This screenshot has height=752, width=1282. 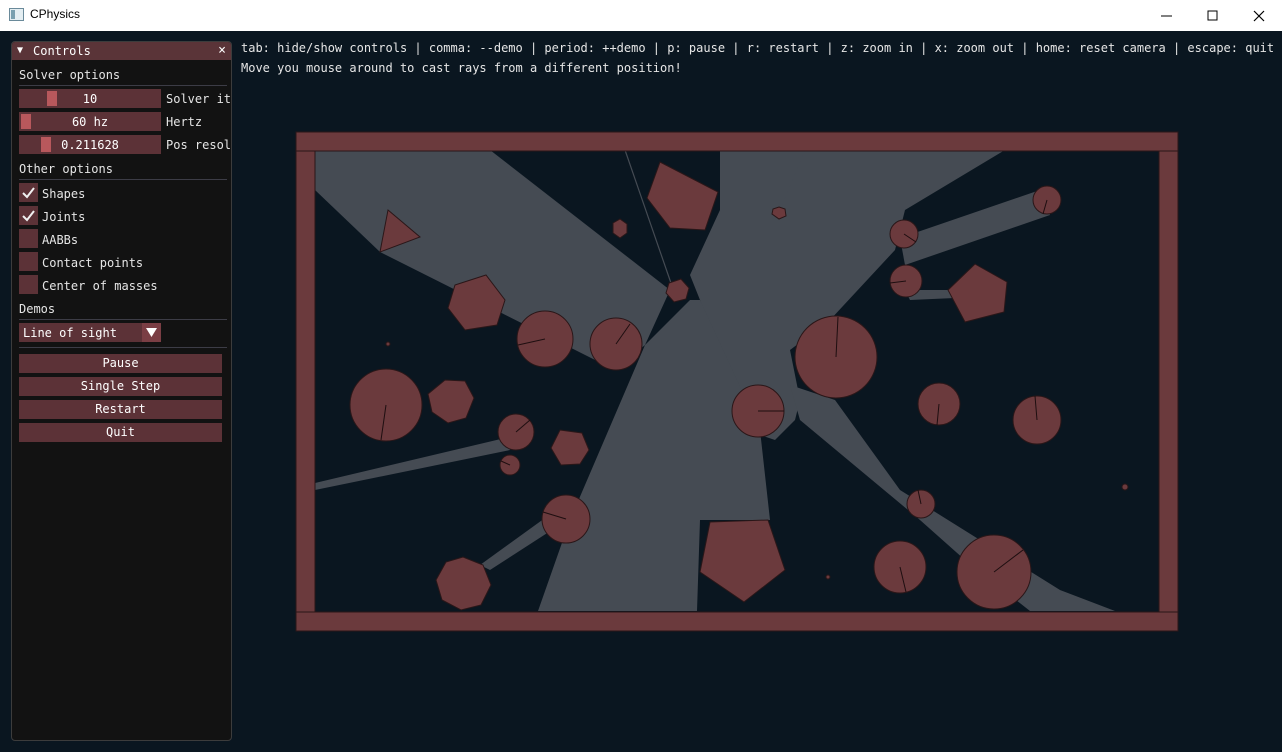 What do you see at coordinates (121, 51) in the screenshot?
I see `controls-panel-header: ▼ Controls ×` at bounding box center [121, 51].